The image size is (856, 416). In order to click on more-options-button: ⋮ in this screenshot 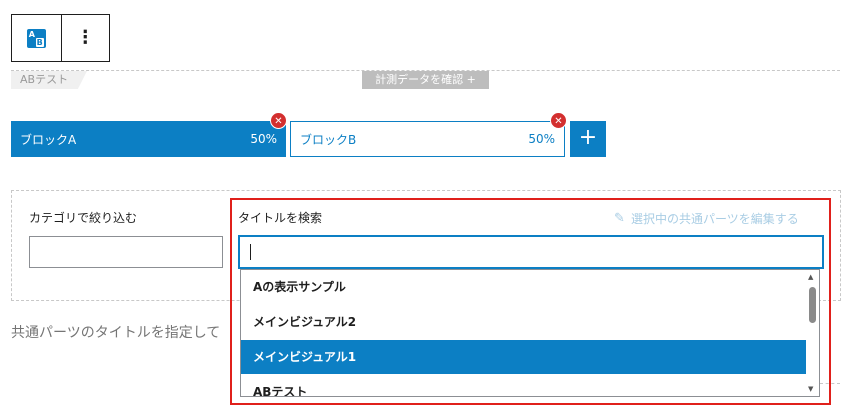, I will do `click(85, 38)`.